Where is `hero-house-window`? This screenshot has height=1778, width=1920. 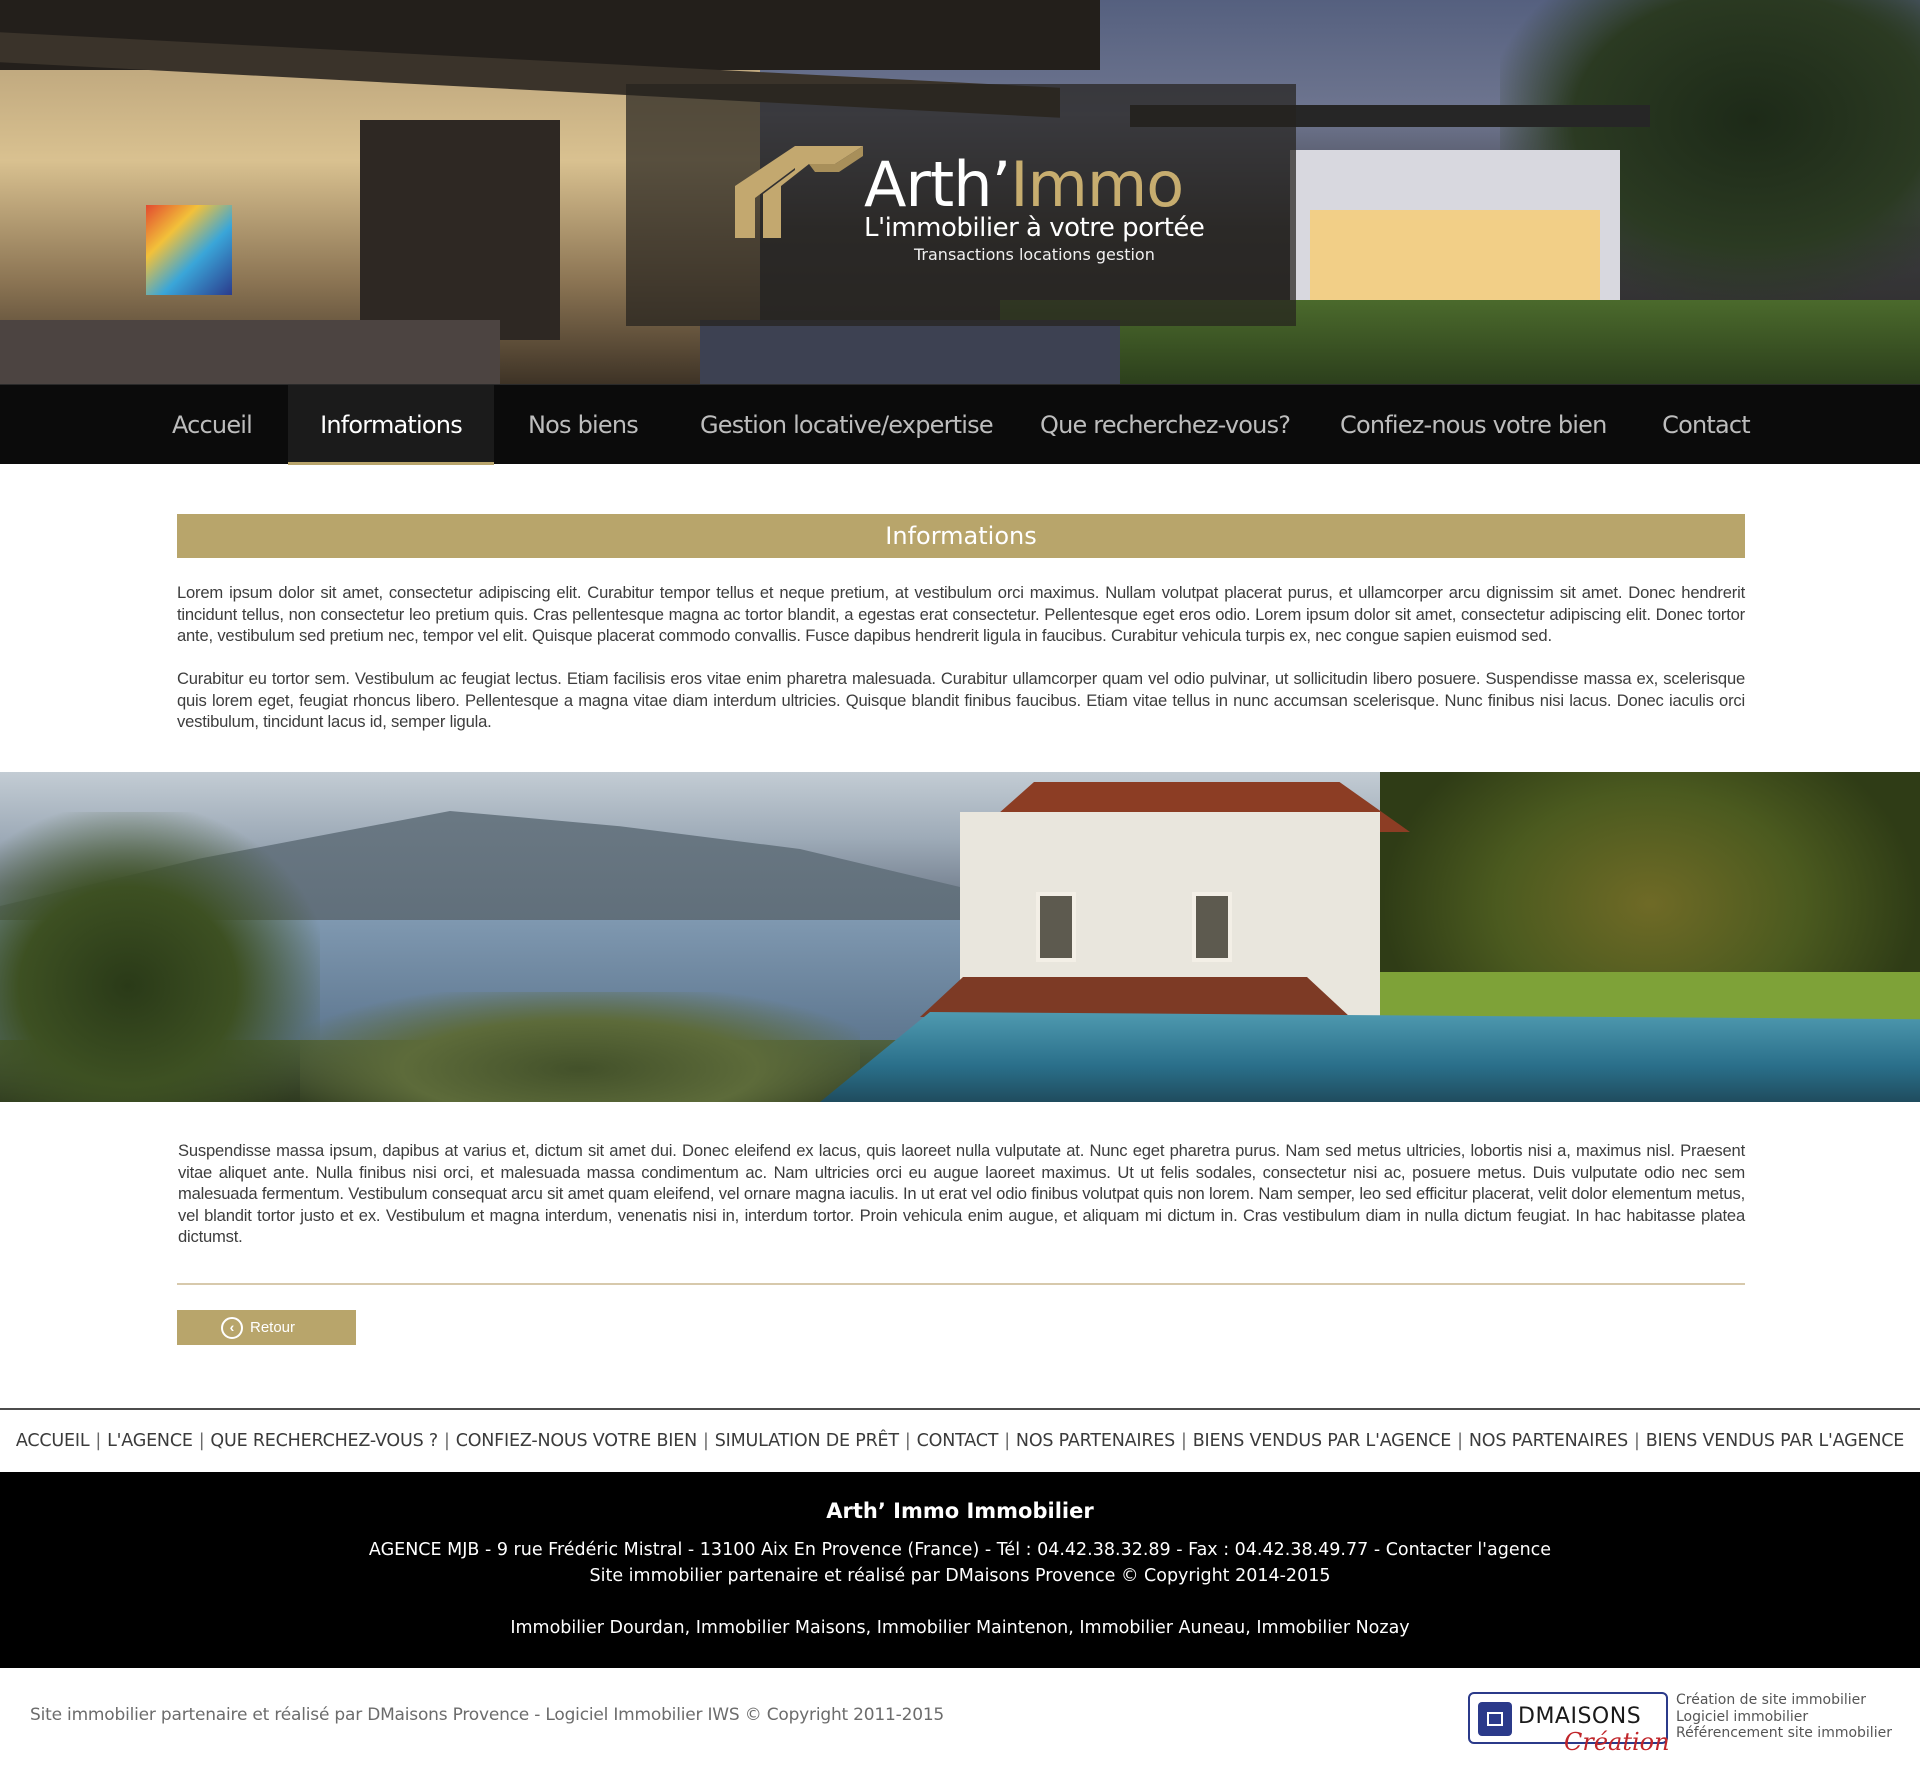
hero-house-window is located at coordinates (1455, 255).